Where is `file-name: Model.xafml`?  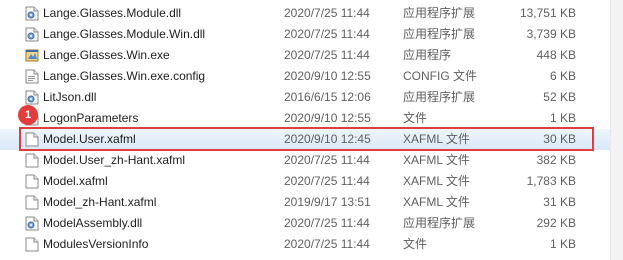
file-name: Model.xafml is located at coordinates (75, 181).